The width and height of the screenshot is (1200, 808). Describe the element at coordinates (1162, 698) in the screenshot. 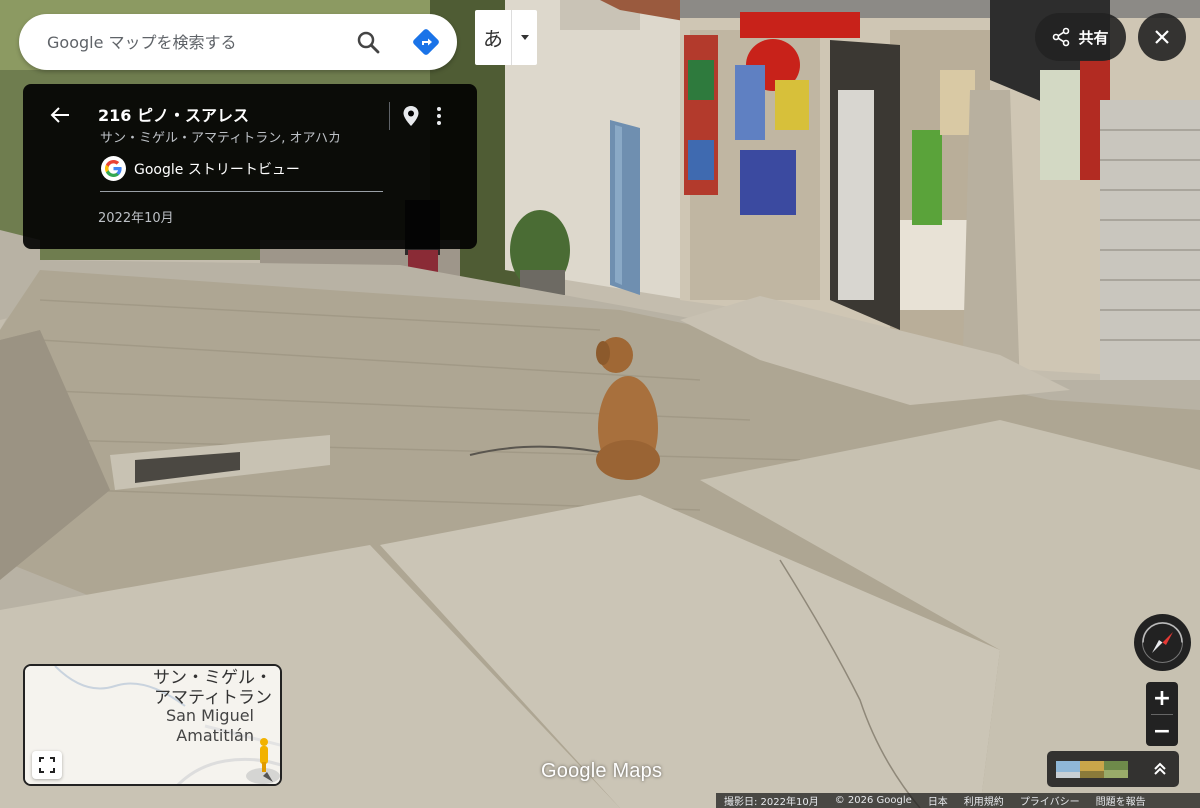

I see `zoom-in-button: +` at that location.